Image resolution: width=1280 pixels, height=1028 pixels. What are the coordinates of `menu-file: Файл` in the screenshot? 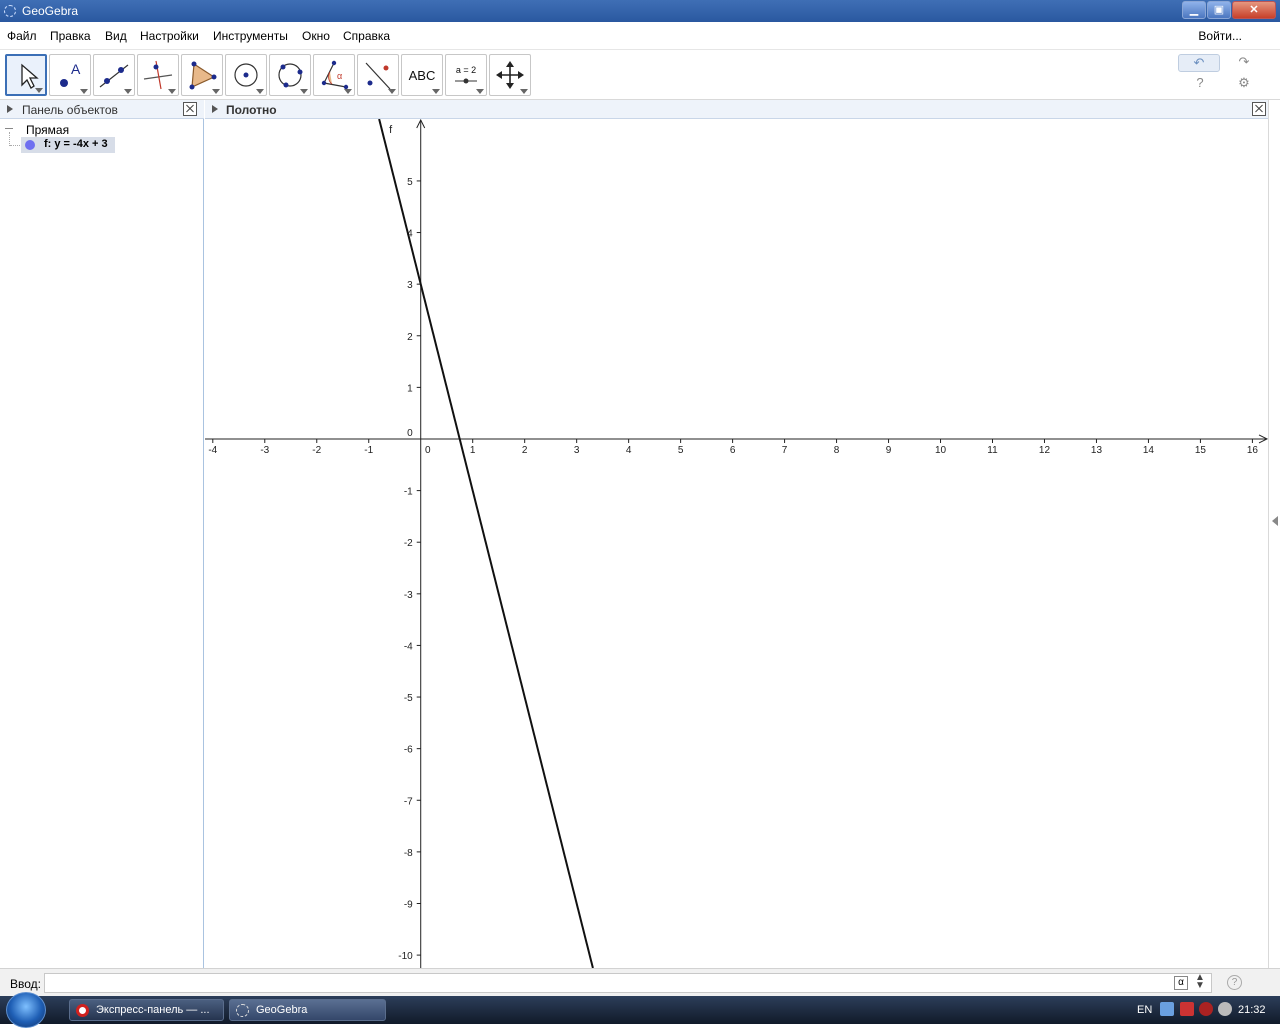 It's located at (22, 36).